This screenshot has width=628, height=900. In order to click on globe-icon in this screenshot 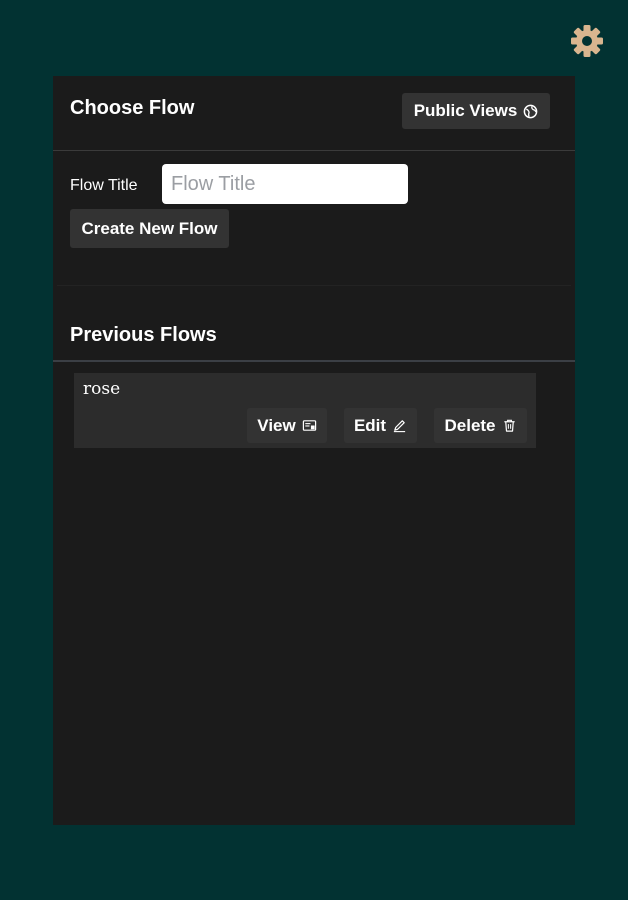, I will do `click(530, 111)`.